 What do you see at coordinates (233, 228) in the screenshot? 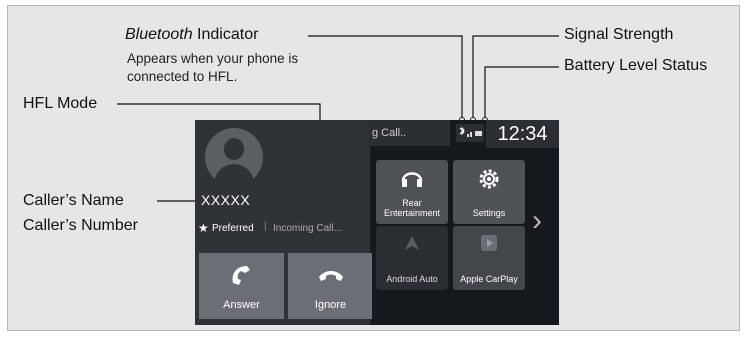
I see `preferred-label: Preferred` at bounding box center [233, 228].